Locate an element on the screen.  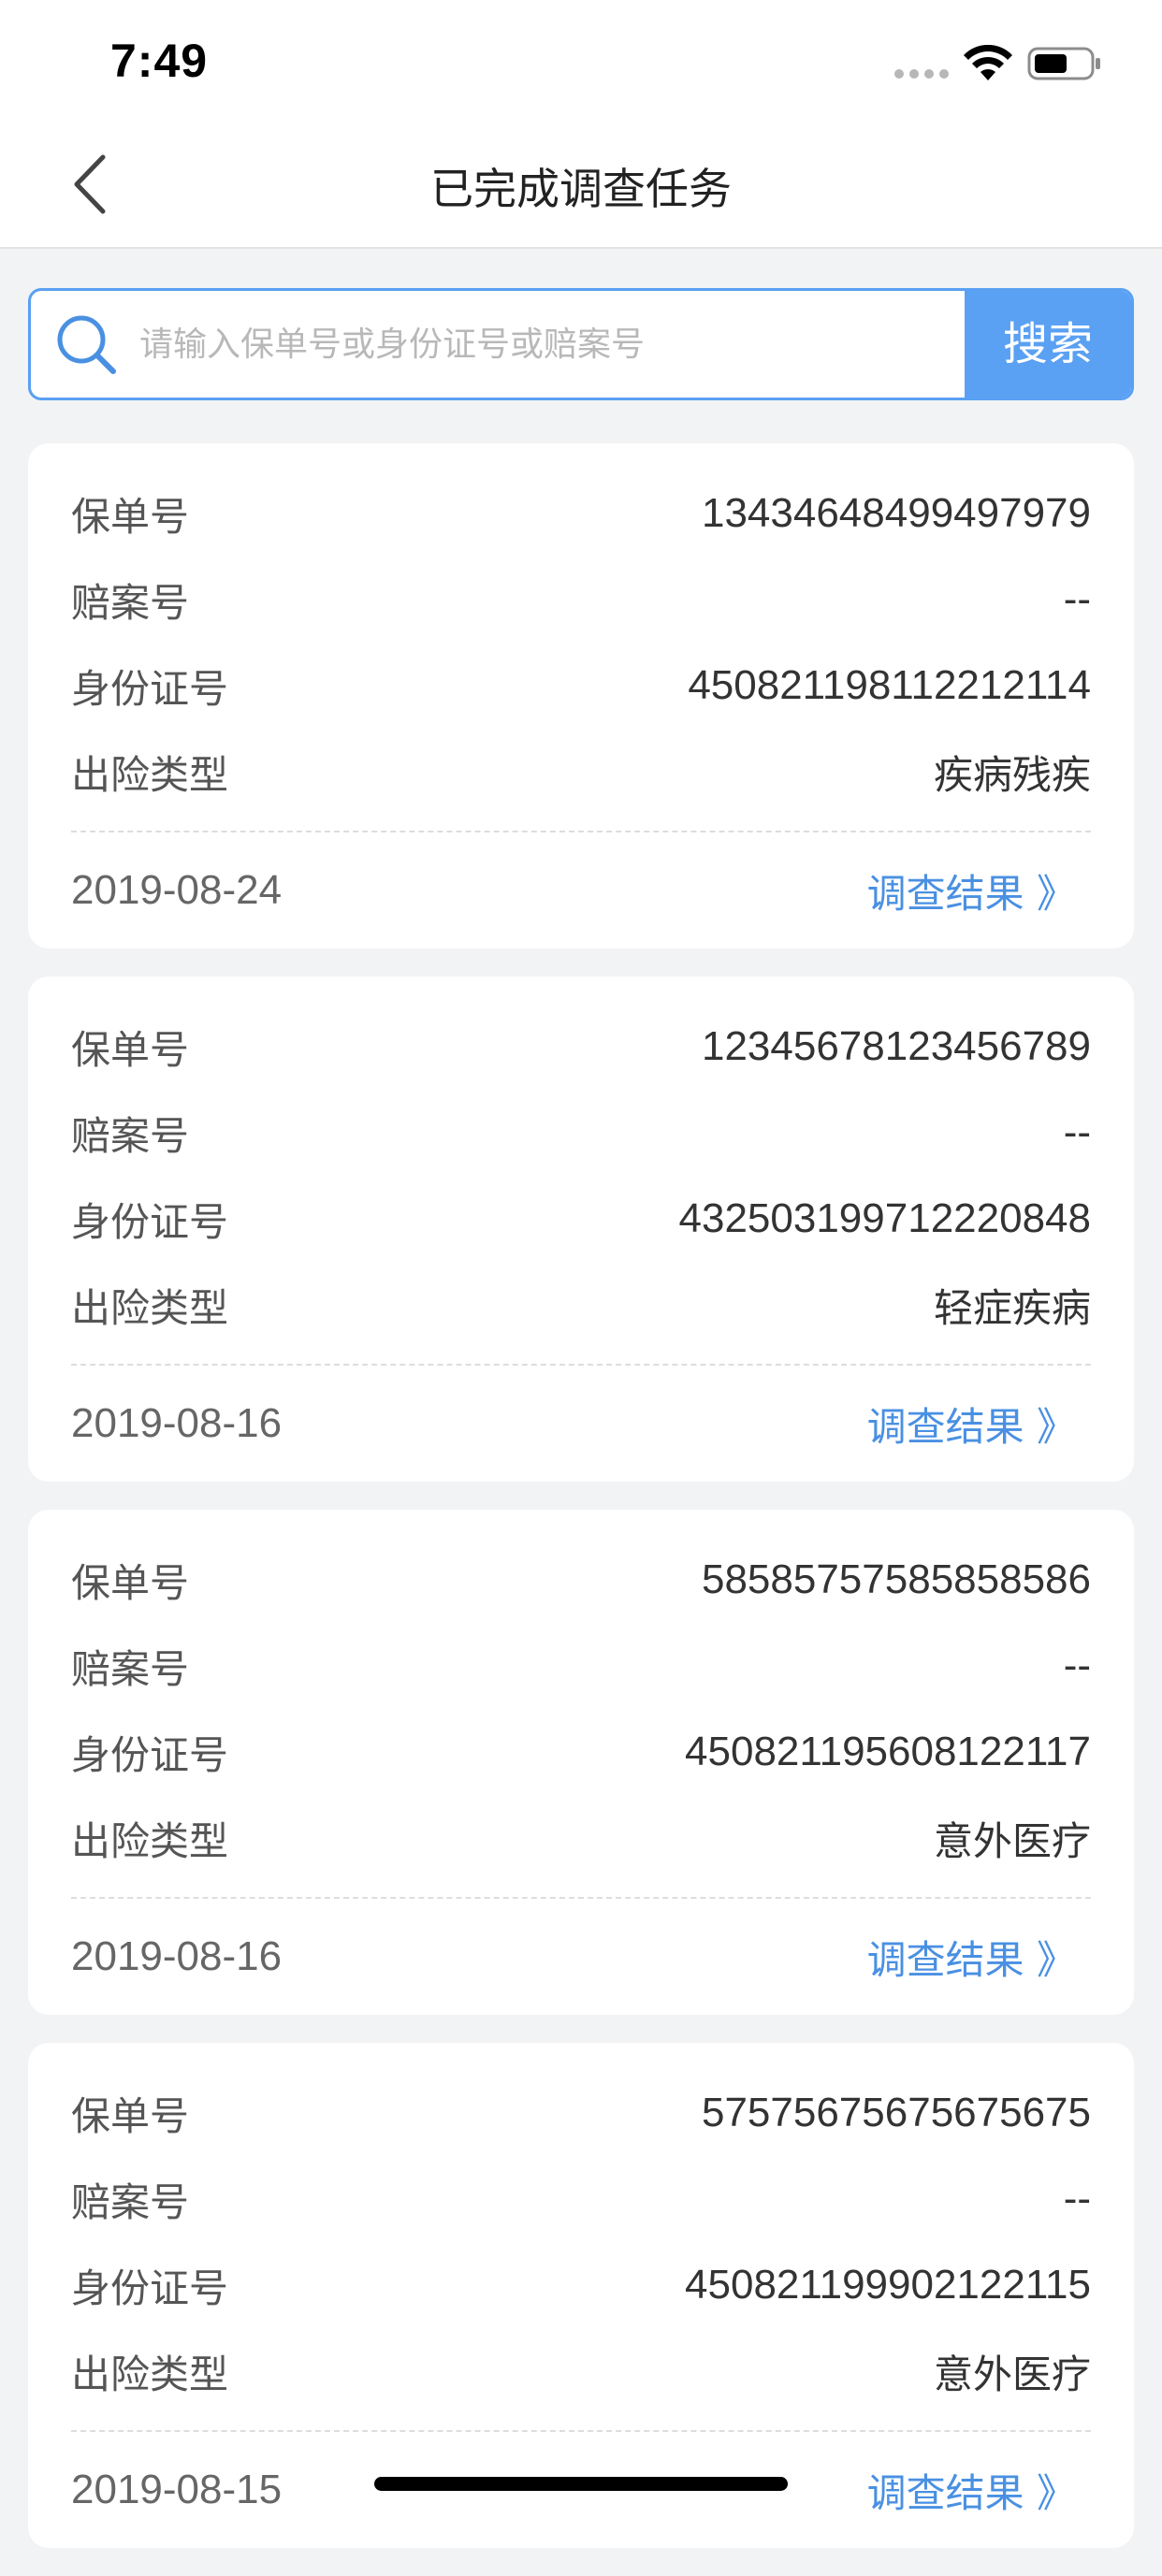
id-value: 432503199712220848 is located at coordinates (885, 1218).